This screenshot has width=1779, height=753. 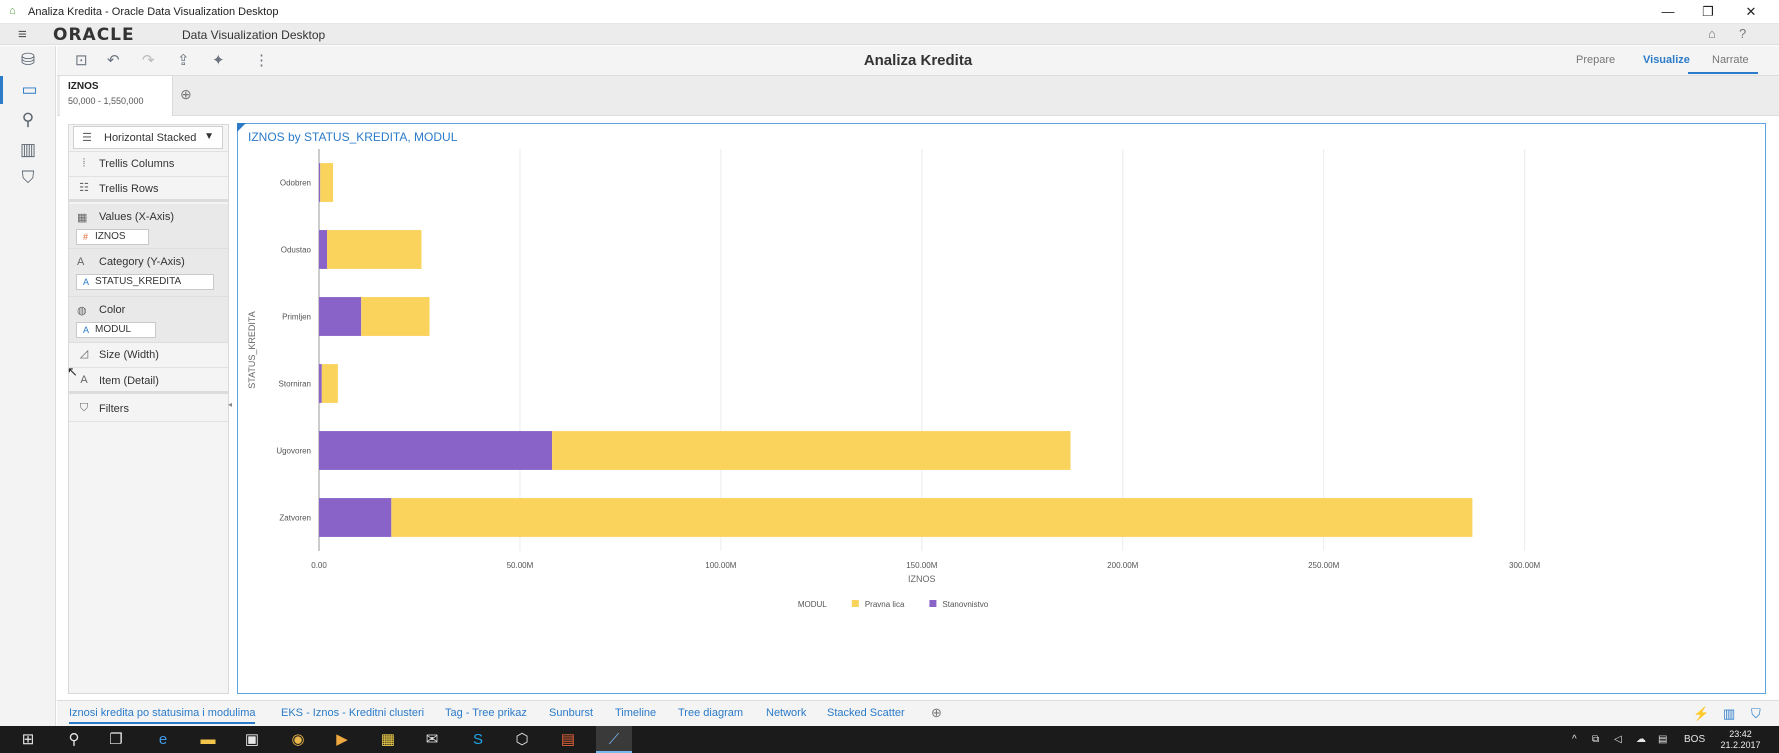 I want to click on filter-pill-iznos: IZNOS 50,000 - 1,550,000, so click(x=116, y=96).